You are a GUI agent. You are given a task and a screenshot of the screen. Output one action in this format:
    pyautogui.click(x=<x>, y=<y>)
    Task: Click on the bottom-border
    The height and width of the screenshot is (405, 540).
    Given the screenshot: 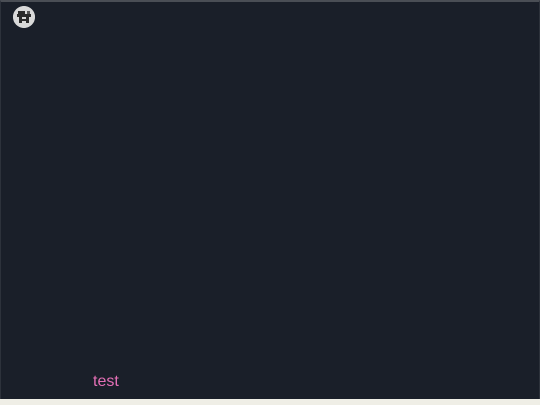 What is the action you would take?
    pyautogui.click(x=270, y=402)
    